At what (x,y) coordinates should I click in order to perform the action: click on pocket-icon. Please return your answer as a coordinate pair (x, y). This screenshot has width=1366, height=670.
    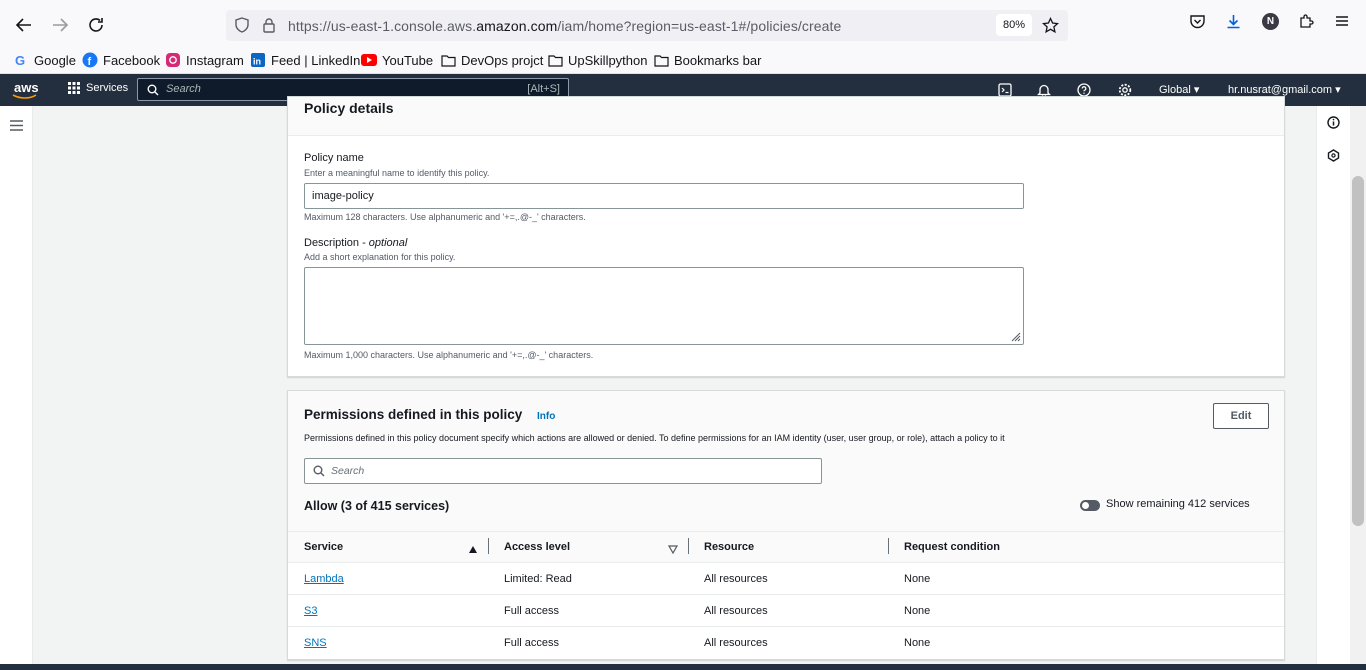
    Looking at the image, I should click on (1197, 24).